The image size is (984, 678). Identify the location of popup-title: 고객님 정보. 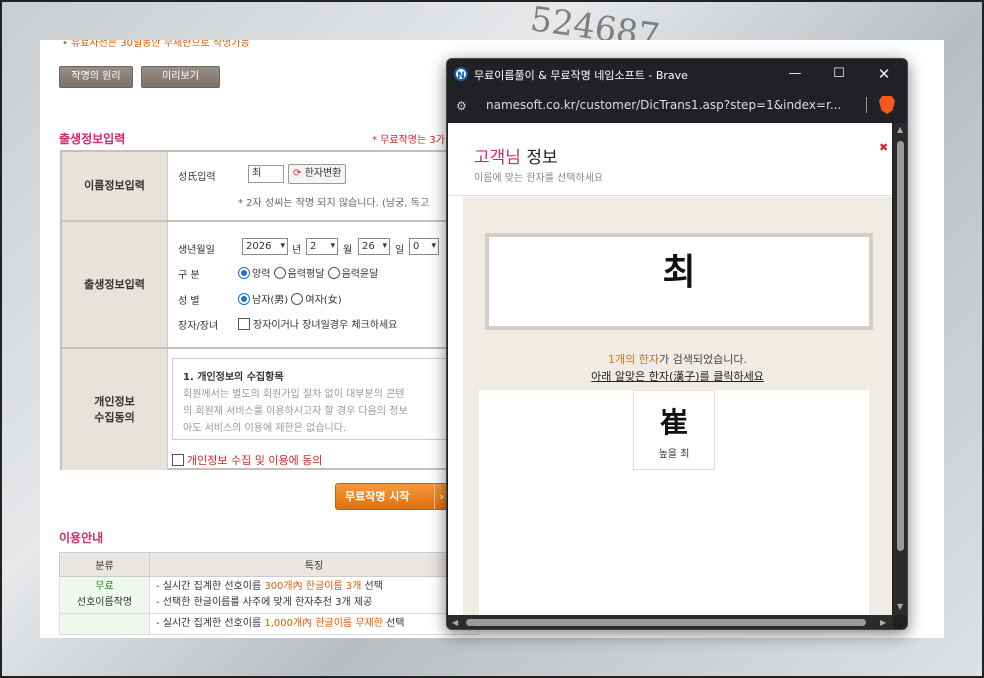
(516, 155).